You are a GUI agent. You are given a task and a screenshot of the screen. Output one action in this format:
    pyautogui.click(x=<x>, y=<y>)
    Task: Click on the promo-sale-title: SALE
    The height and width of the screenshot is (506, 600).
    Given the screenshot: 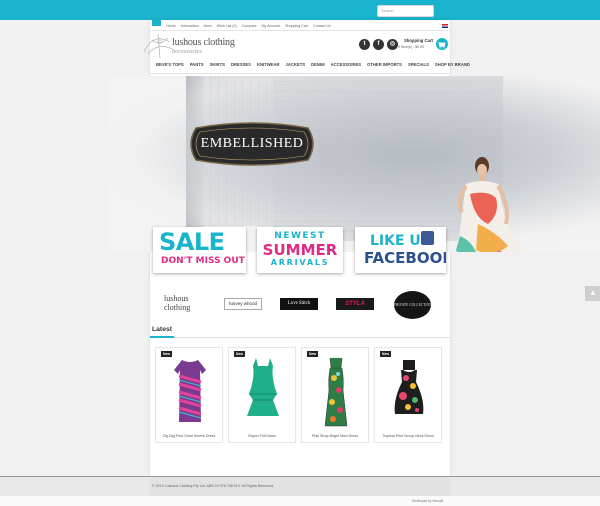 What is the action you would take?
    pyautogui.click(x=192, y=242)
    